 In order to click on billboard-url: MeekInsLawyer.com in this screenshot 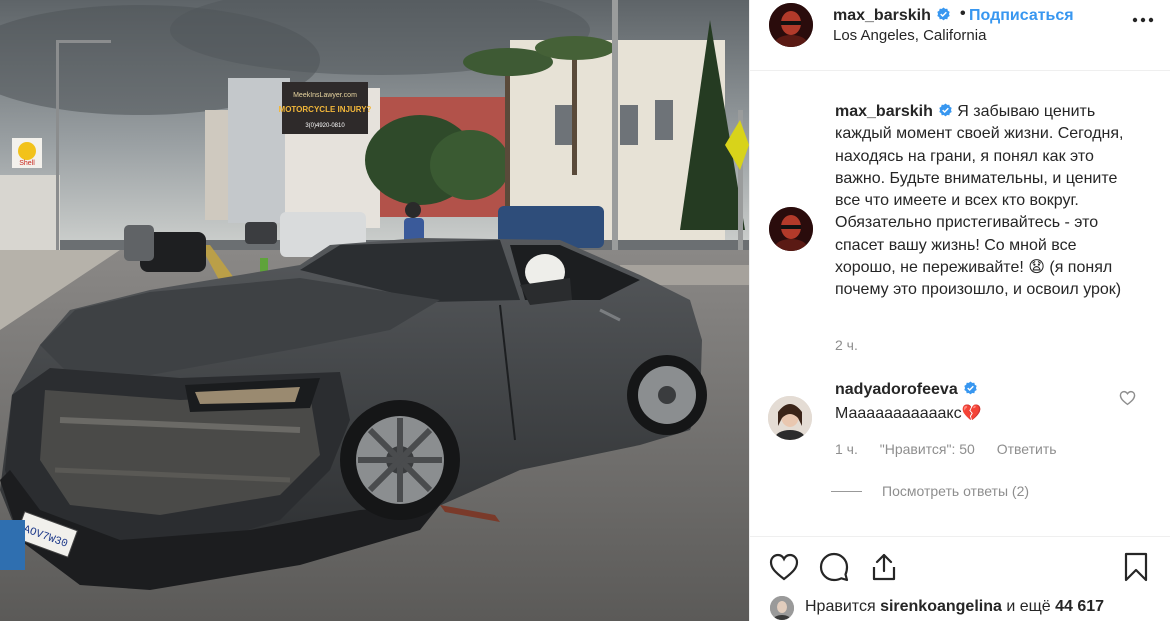, I will do `click(325, 95)`.